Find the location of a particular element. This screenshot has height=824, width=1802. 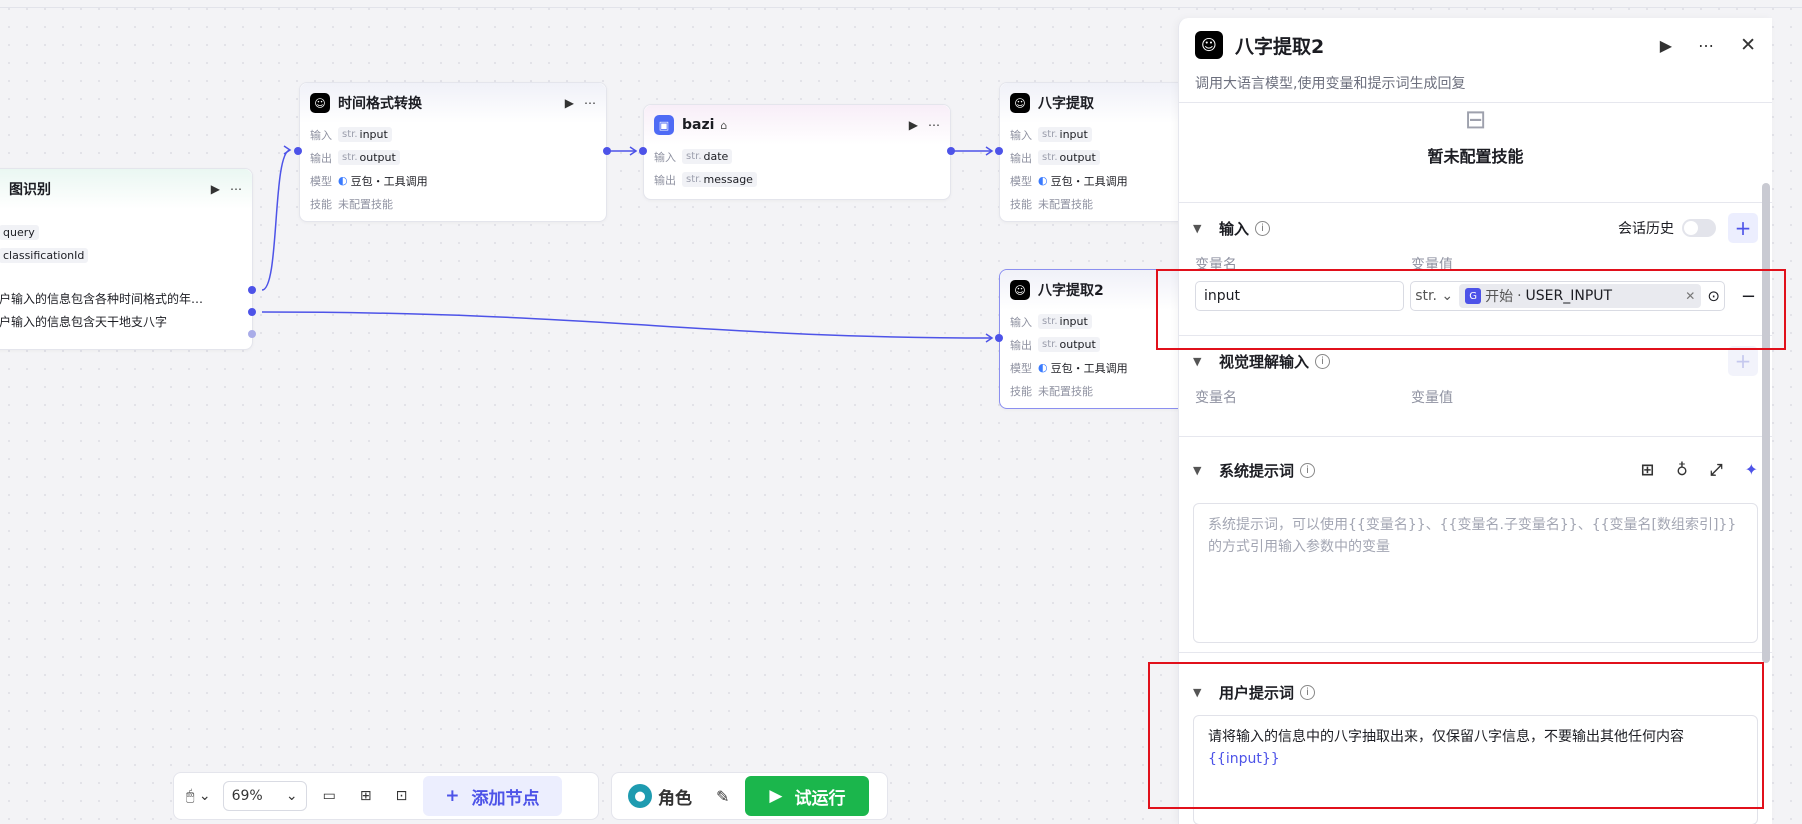

node-intent-input-1: query is located at coordinates (19, 232).